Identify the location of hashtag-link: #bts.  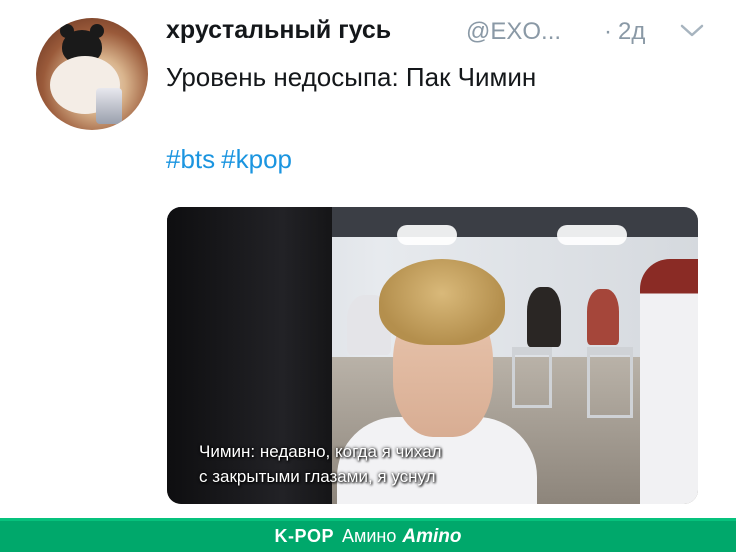
(190, 159).